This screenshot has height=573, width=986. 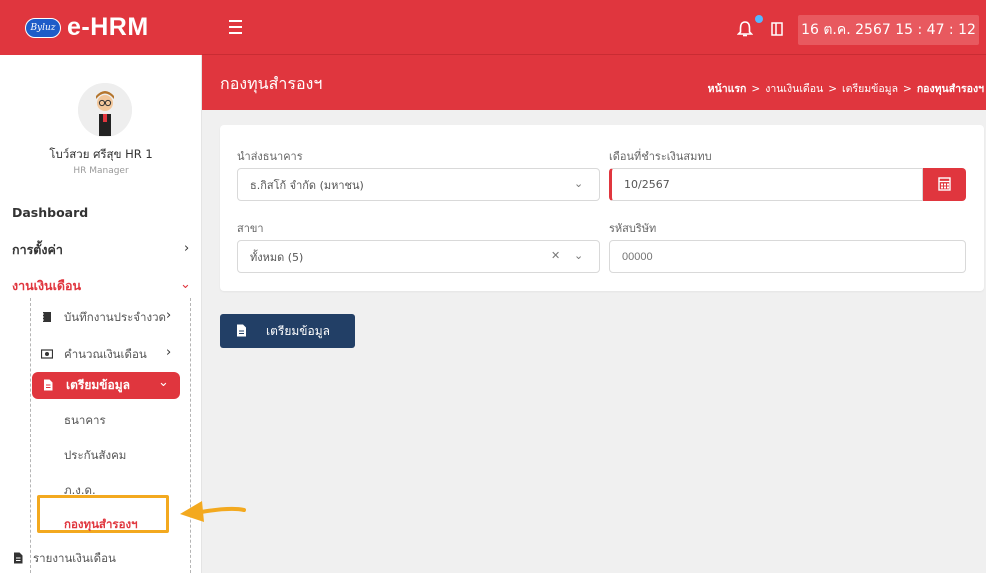 I want to click on sidebar-item-settings: การตั้งค่า, so click(x=37, y=250).